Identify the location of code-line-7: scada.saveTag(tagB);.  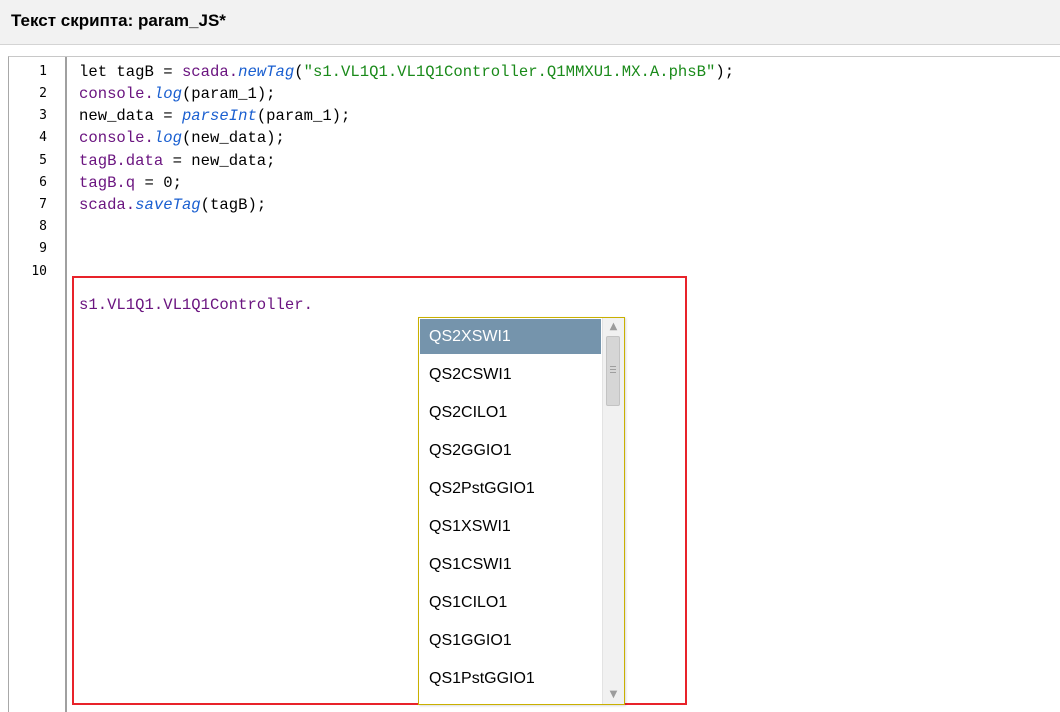
(172, 205).